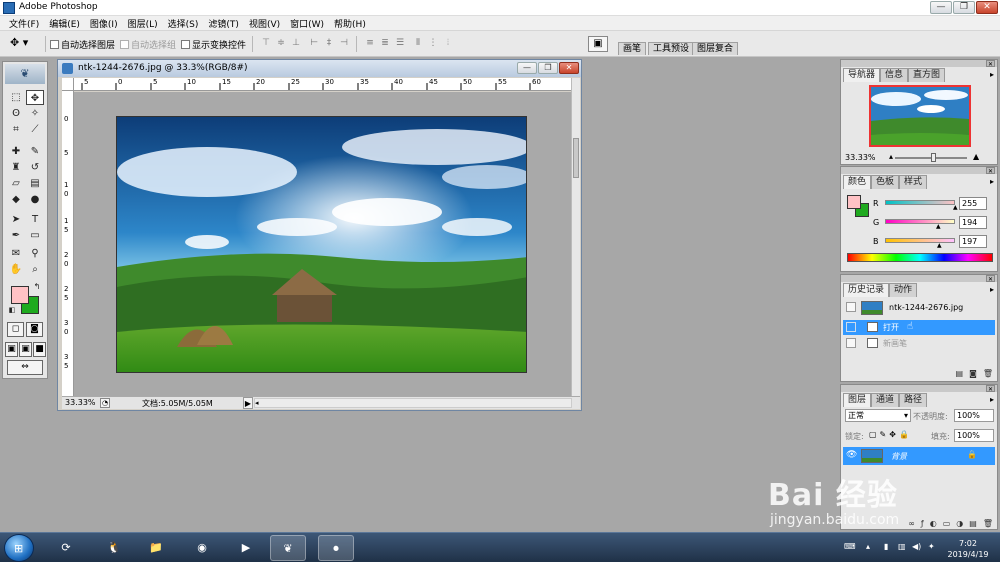 This screenshot has height=562, width=1000. Describe the element at coordinates (857, 400) in the screenshot. I see `tab-layers: 图层` at that location.